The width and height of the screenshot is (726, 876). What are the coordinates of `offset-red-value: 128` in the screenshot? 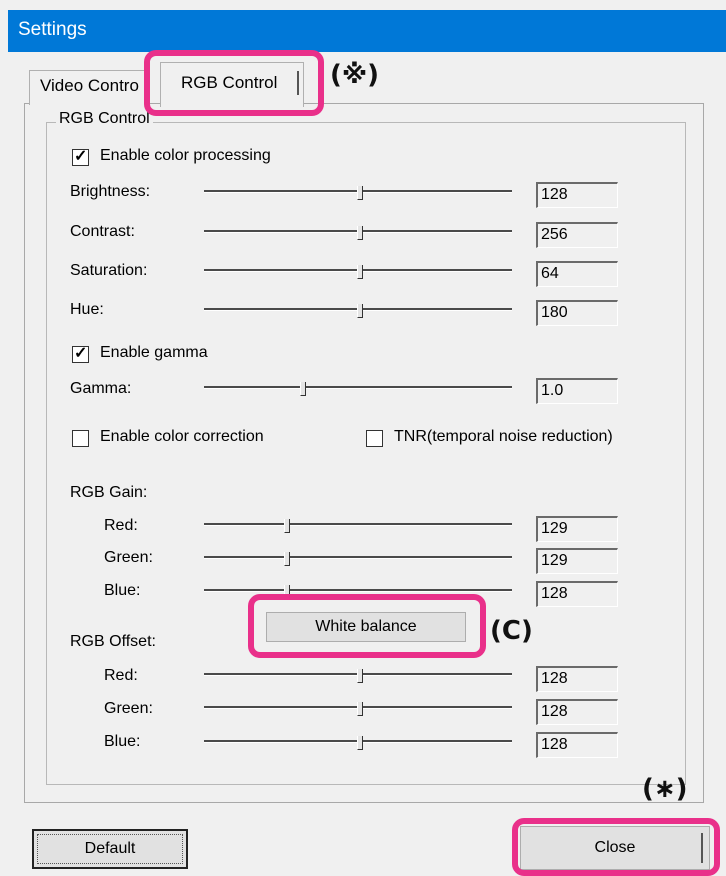 It's located at (577, 679).